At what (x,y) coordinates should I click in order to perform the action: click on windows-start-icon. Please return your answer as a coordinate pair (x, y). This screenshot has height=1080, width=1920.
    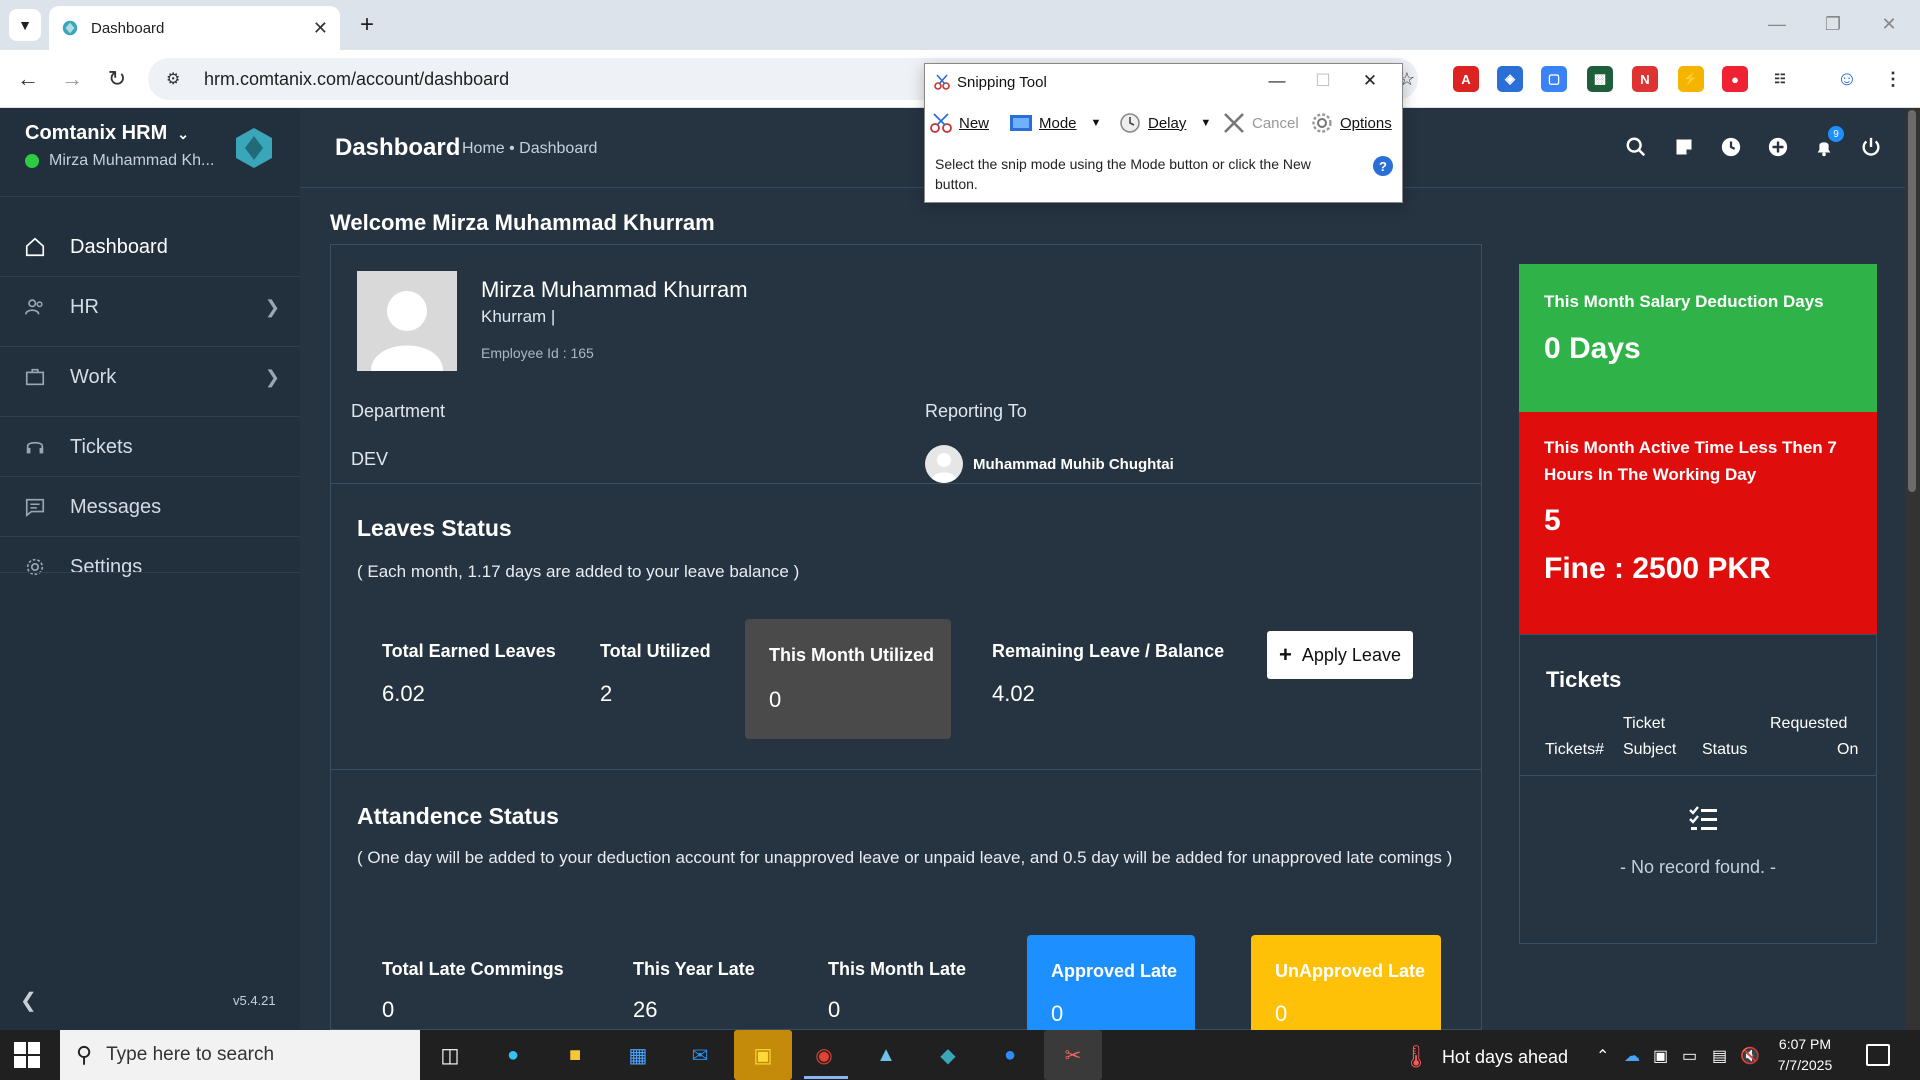
    Looking at the image, I should click on (27, 1055).